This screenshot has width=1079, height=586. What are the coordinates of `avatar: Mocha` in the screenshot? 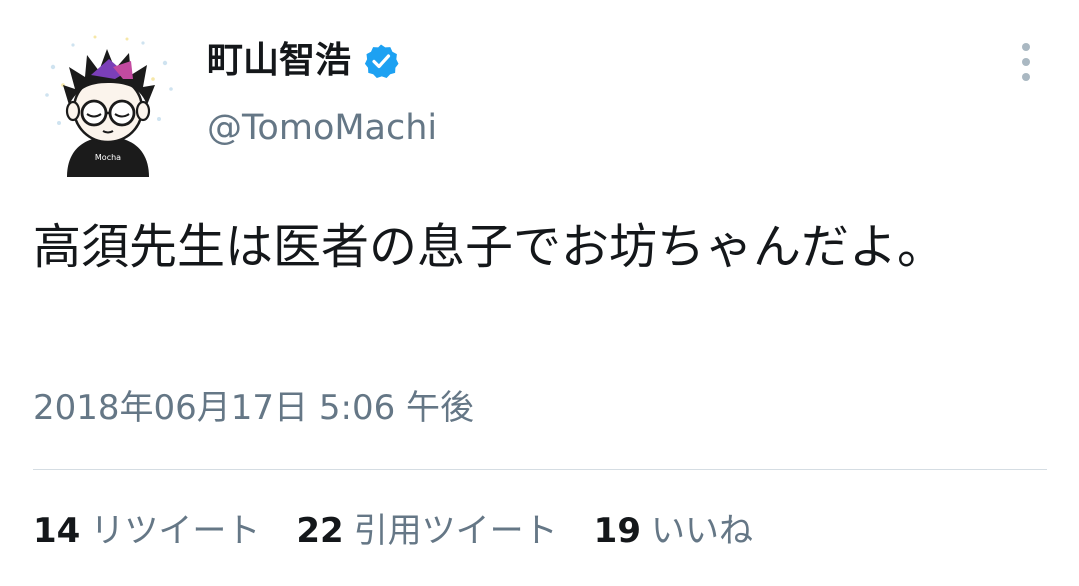 It's located at (108, 102).